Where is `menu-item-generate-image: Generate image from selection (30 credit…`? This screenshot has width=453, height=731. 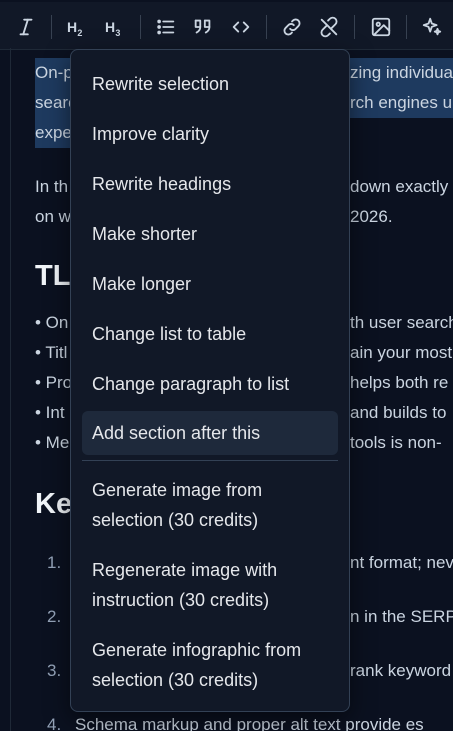 menu-item-generate-image: Generate image from selection (30 credit… is located at coordinates (210, 505).